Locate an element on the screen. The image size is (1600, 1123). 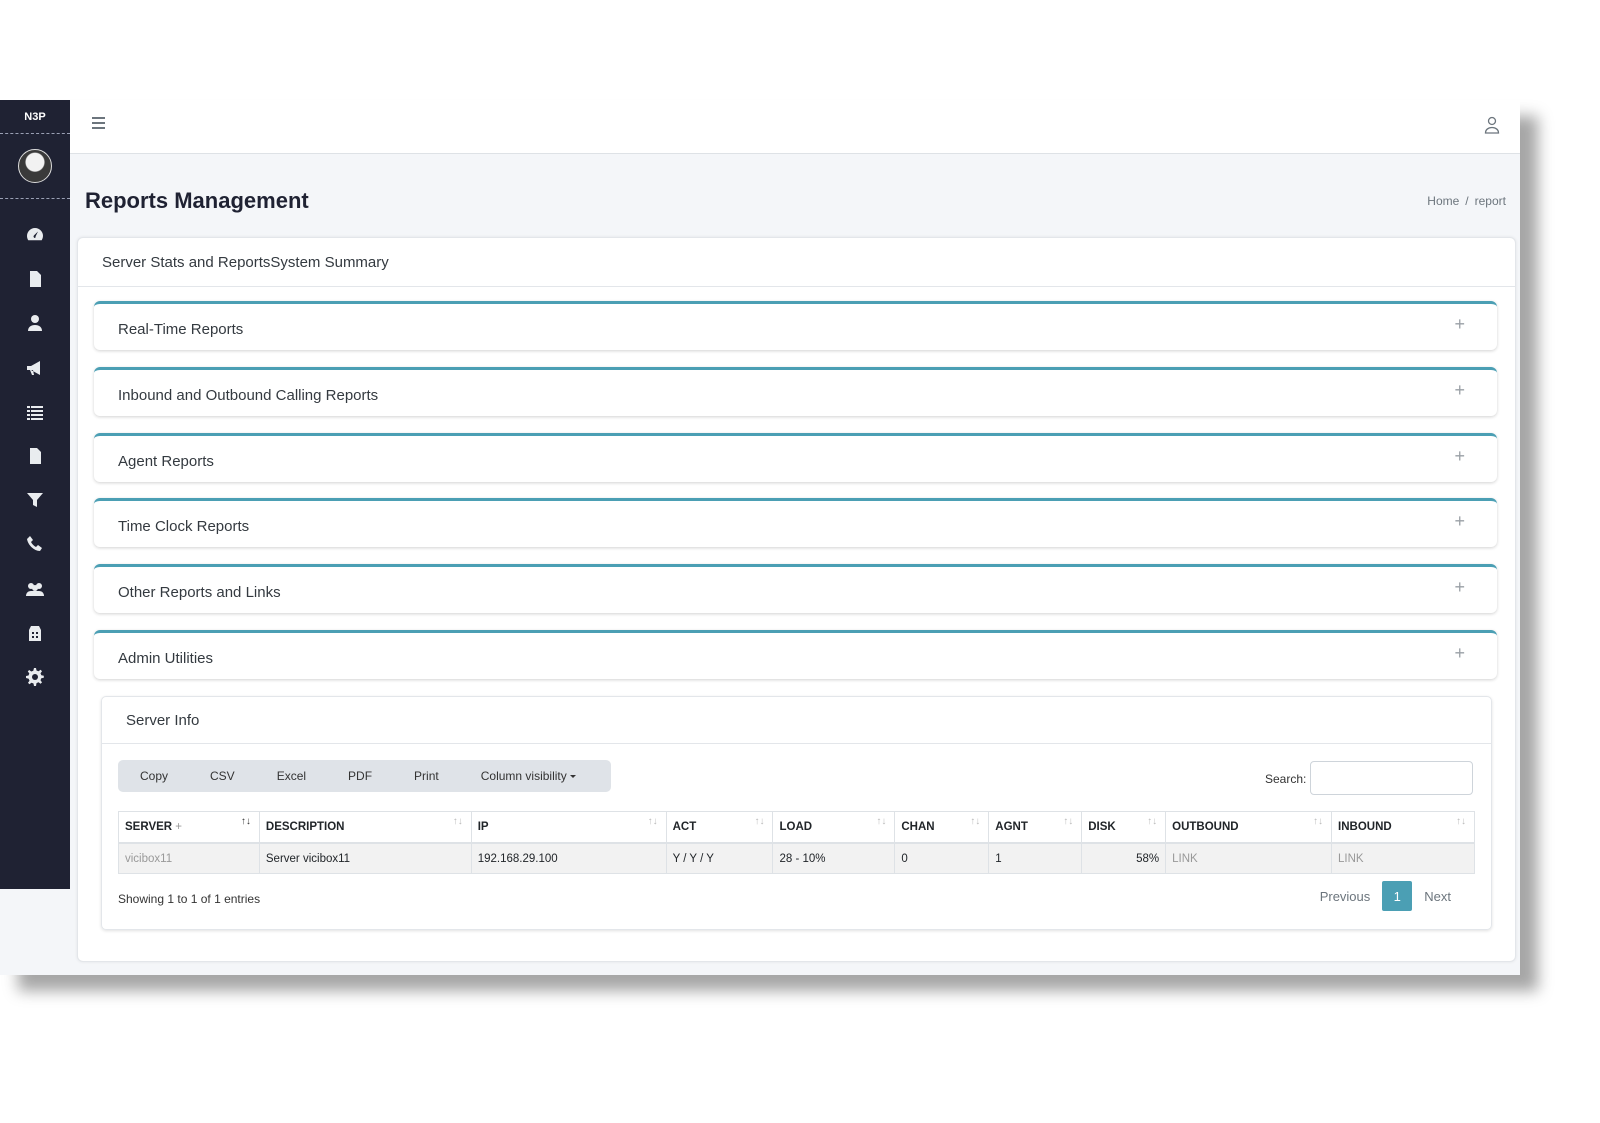
avatar-section is located at coordinates (35, 166).